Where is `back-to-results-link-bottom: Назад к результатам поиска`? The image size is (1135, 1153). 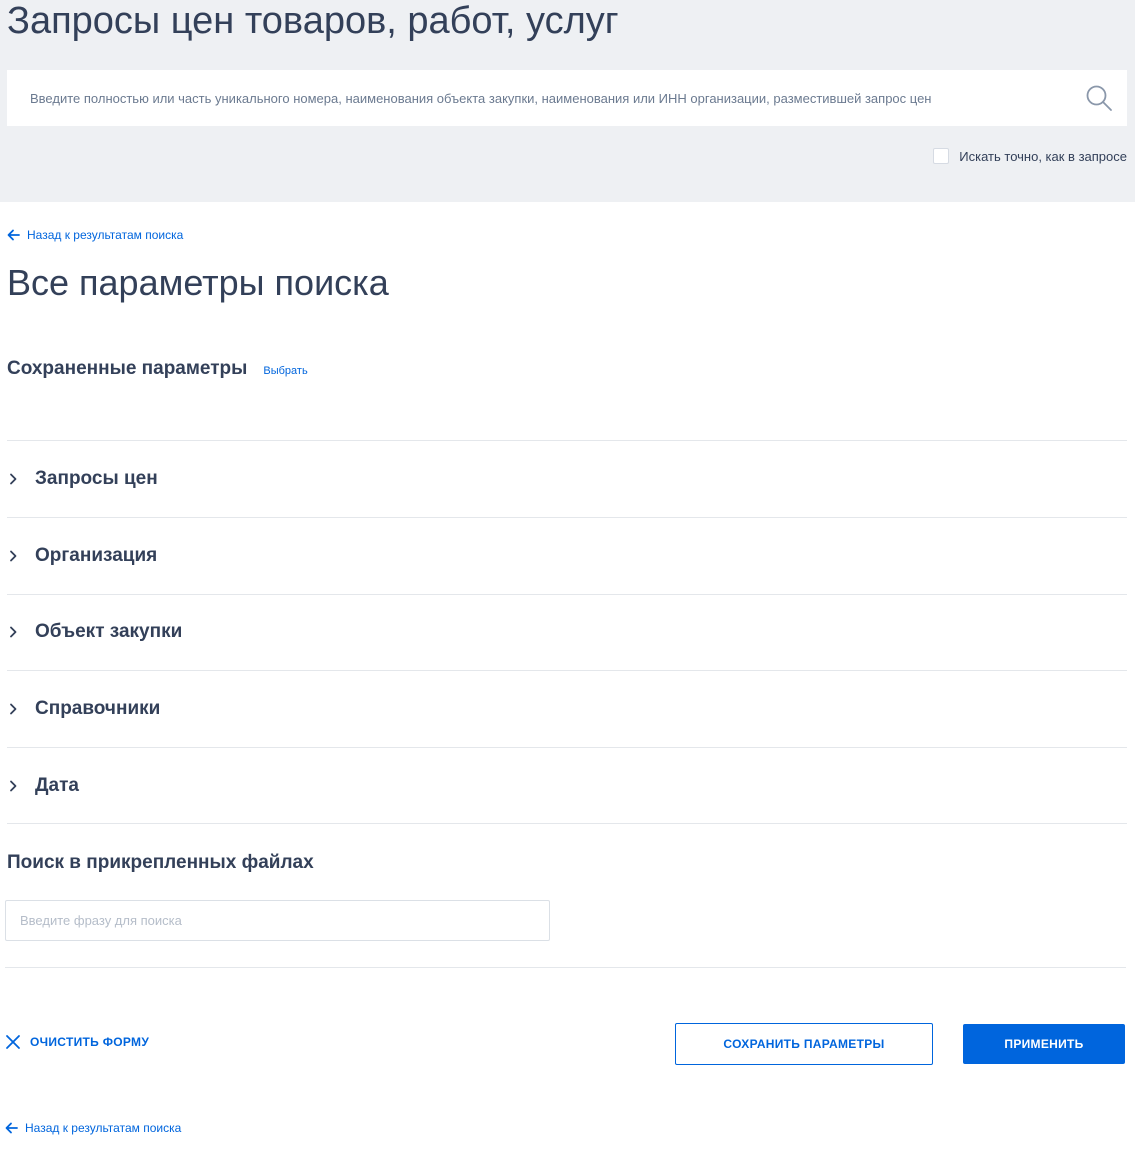 back-to-results-link-bottom: Назад к результатам поиска is located at coordinates (93, 1128).